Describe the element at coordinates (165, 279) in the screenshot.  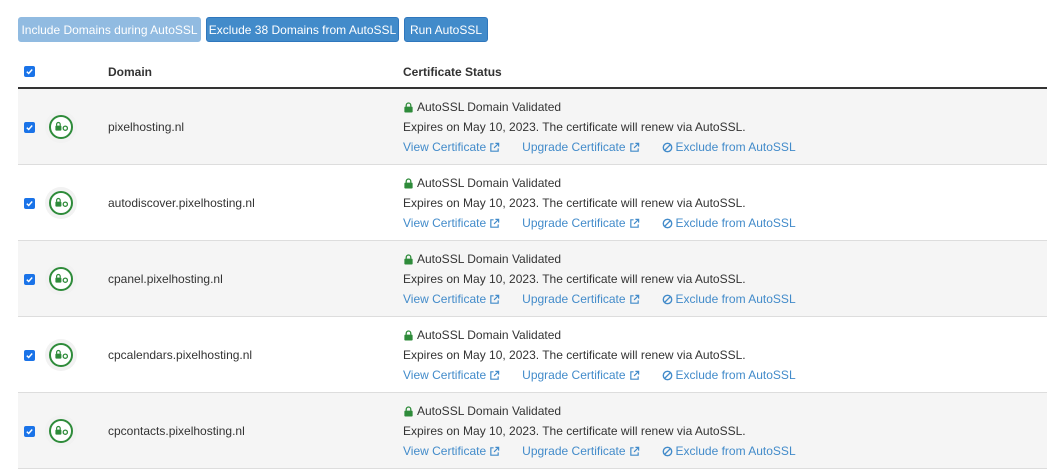
I see `domain-name: cpanel.pixelhosting.nl` at that location.